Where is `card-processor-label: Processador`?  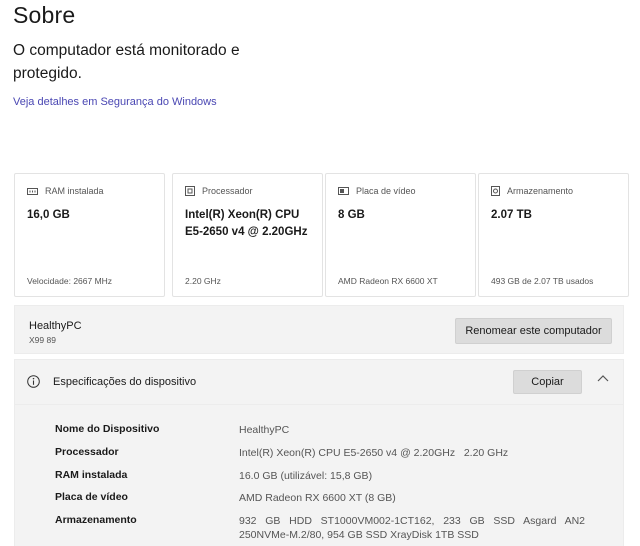
card-processor-label: Processador is located at coordinates (227, 191).